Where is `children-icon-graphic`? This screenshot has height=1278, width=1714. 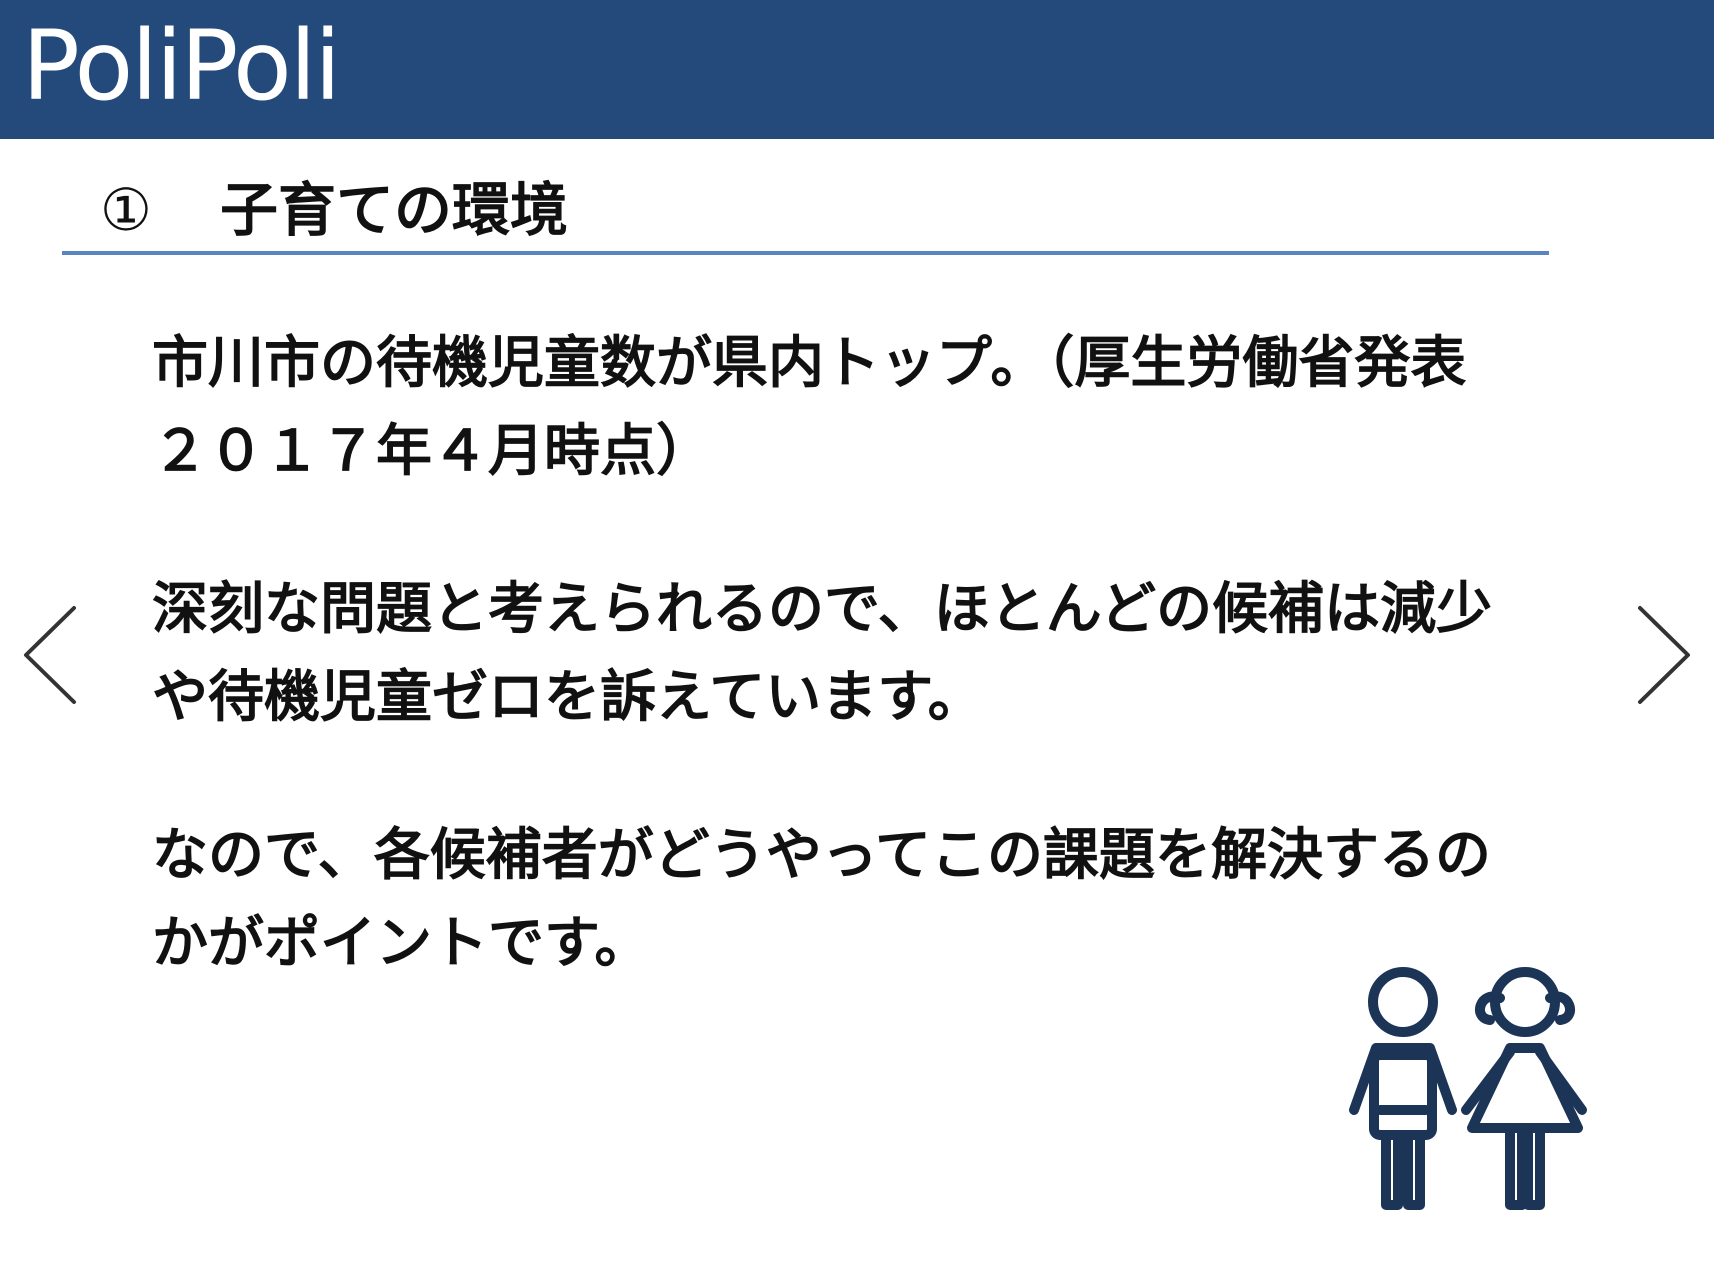 children-icon-graphic is located at coordinates (1468, 1088).